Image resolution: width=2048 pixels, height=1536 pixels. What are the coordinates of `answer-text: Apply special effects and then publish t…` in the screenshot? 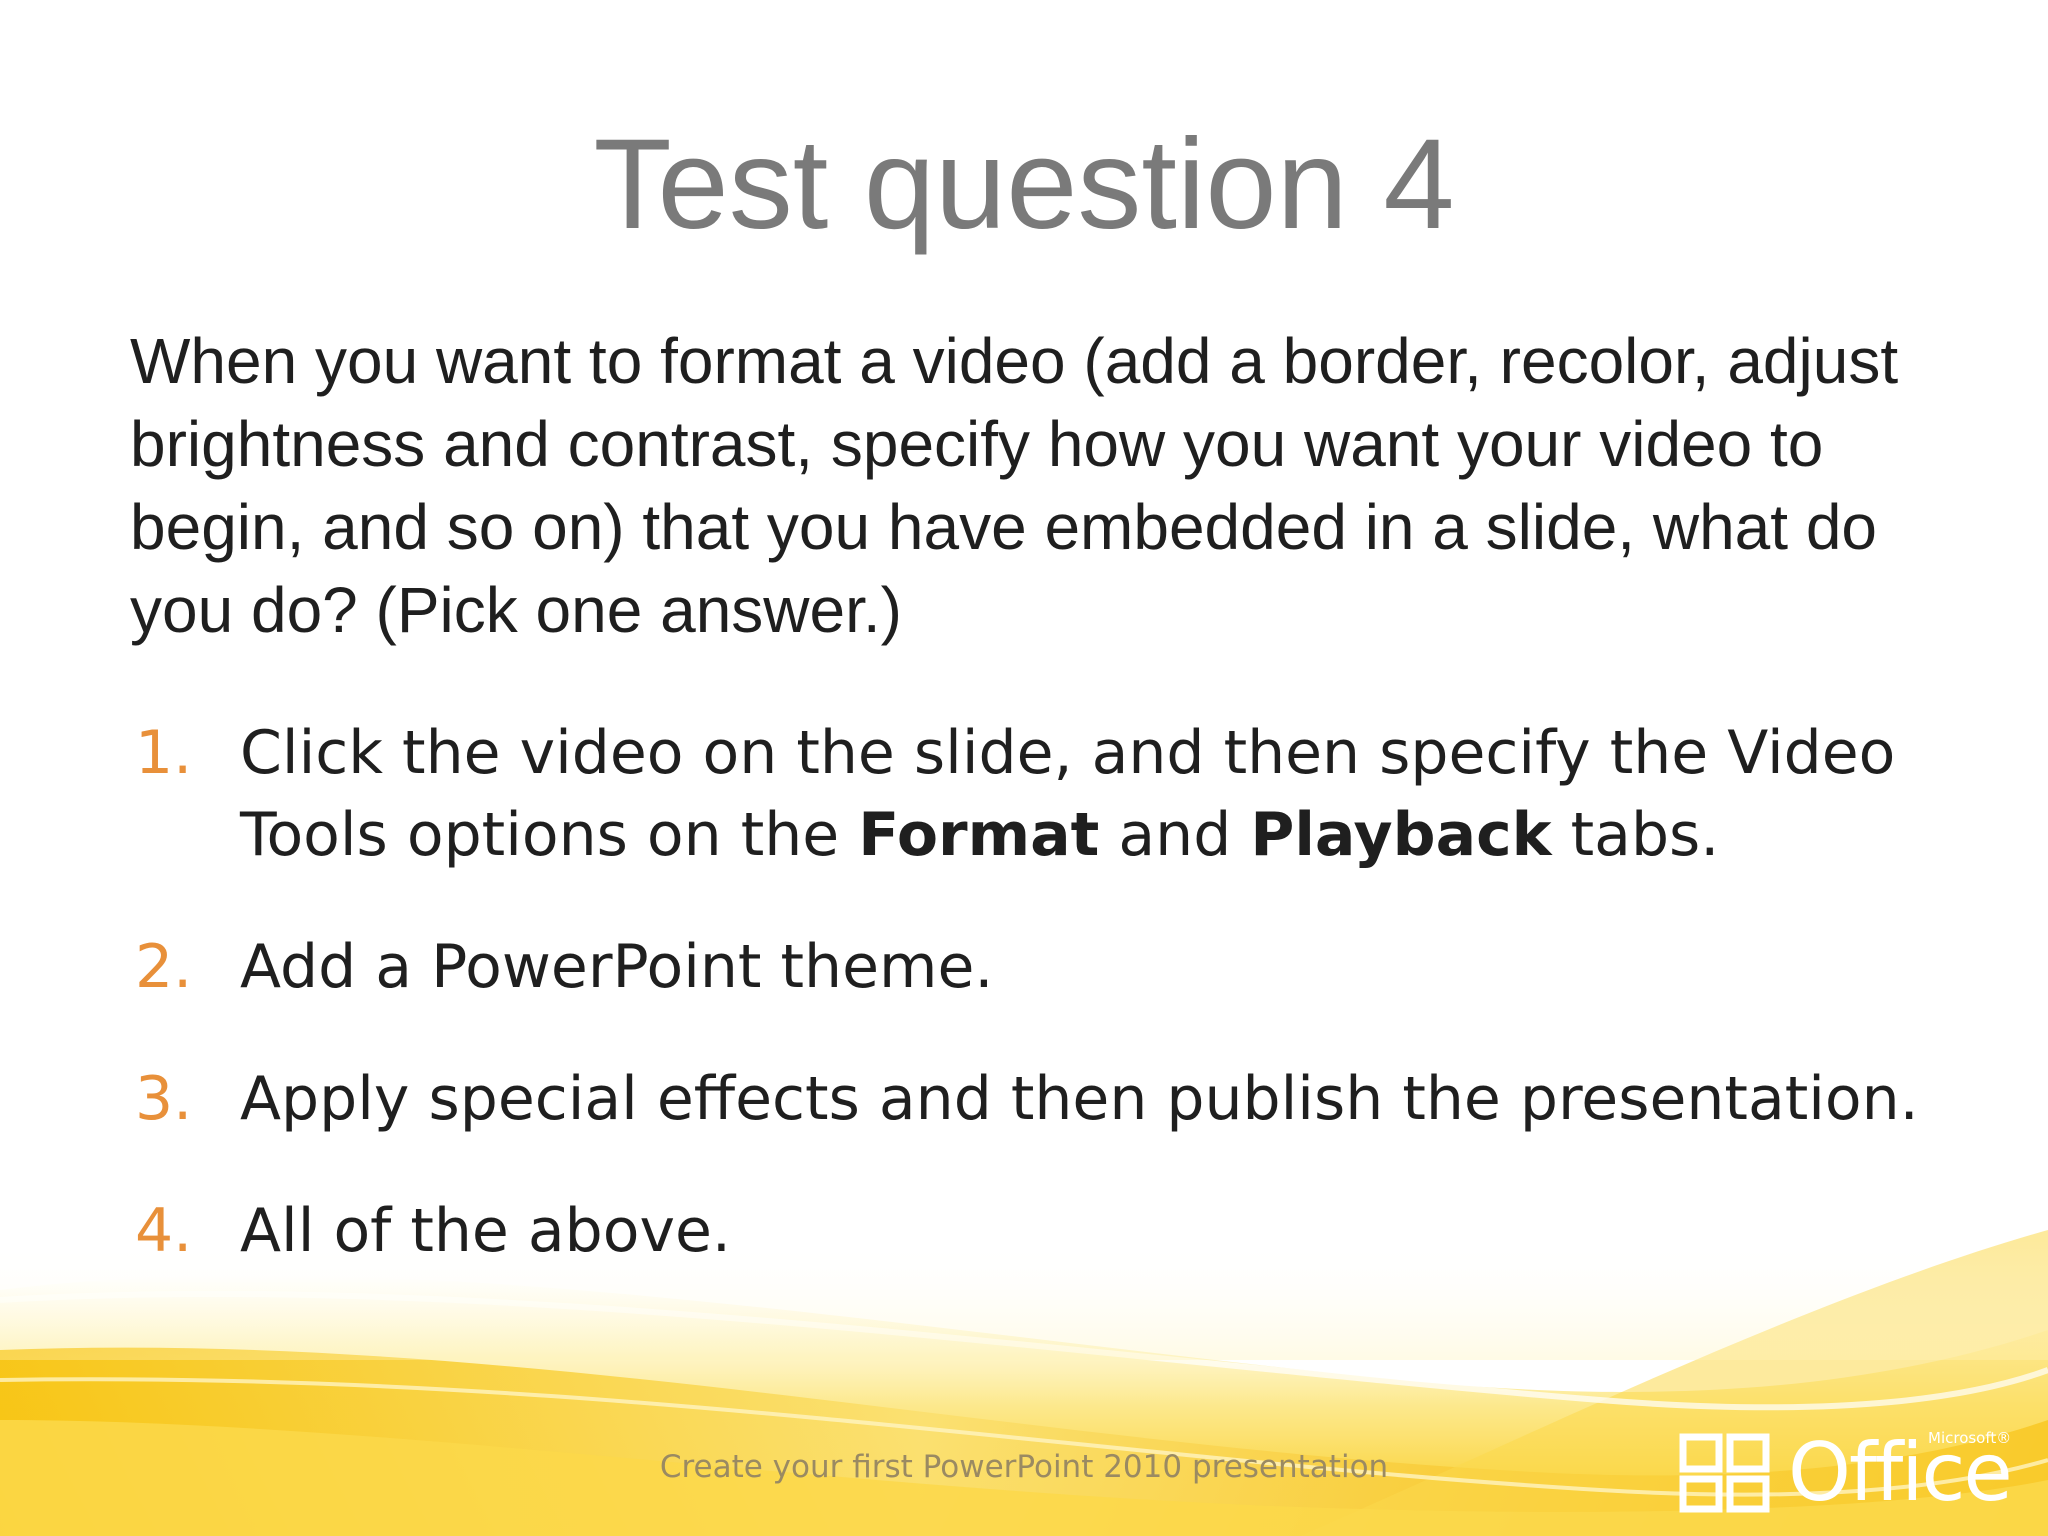 It's located at (1079, 1099).